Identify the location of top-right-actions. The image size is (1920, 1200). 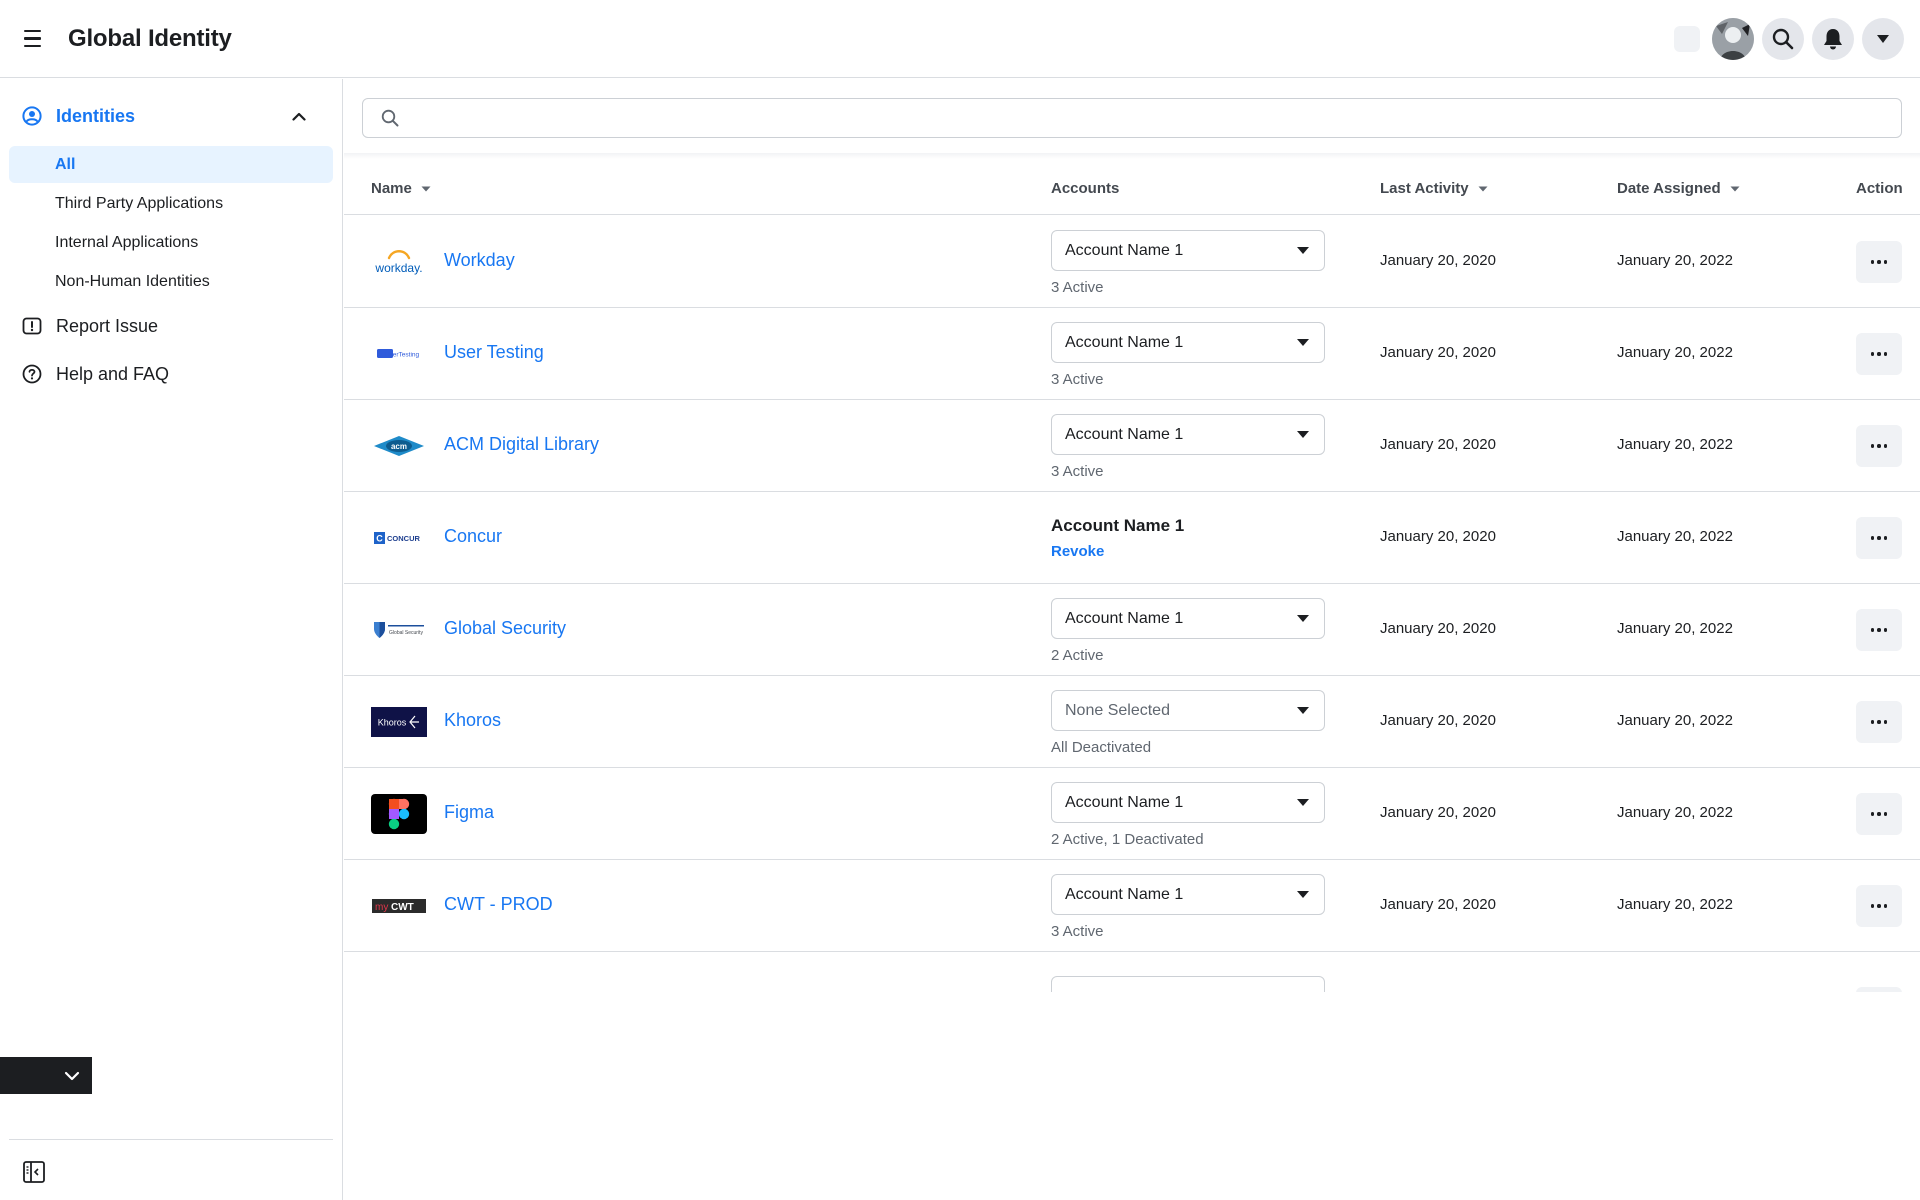
(1789, 39).